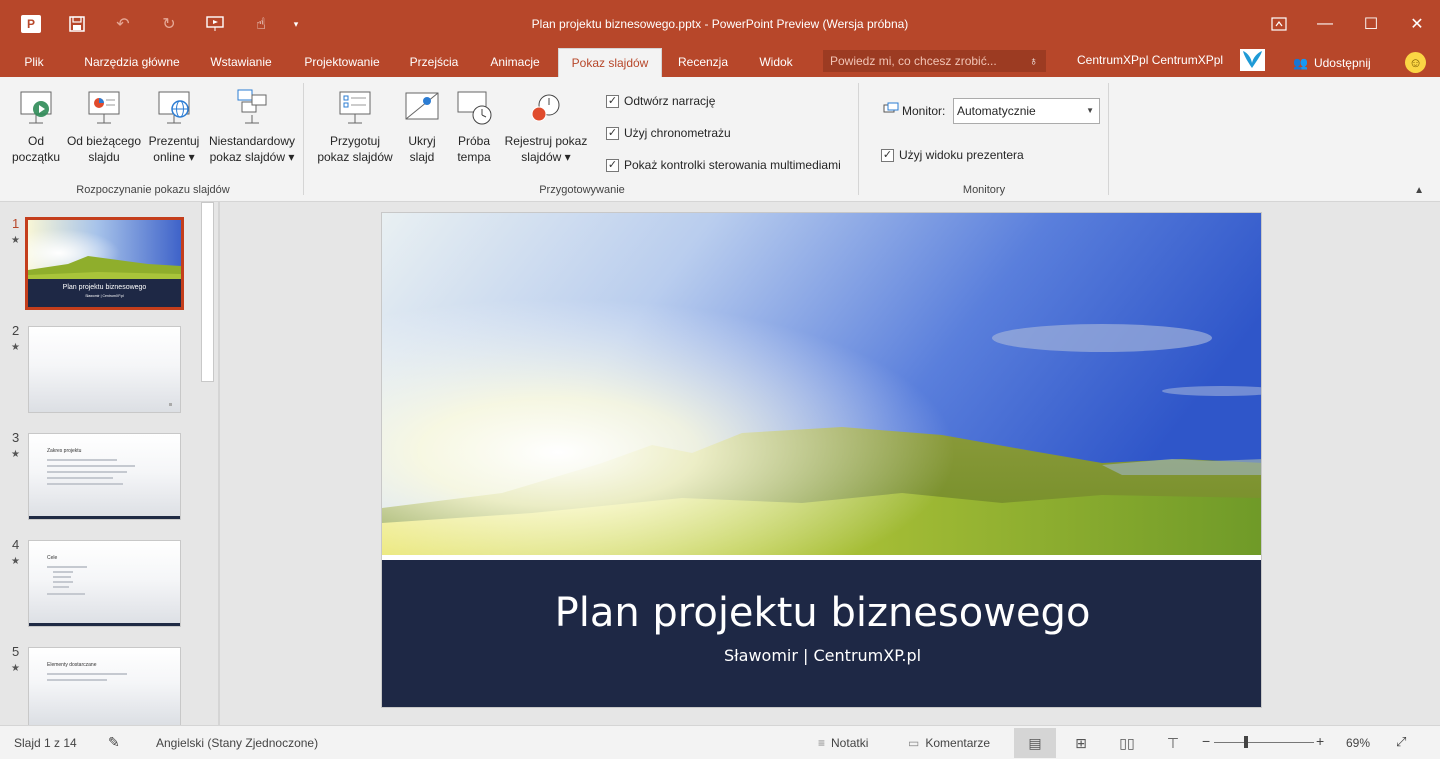  I want to click on tab-animations: Animacje, so click(515, 62).